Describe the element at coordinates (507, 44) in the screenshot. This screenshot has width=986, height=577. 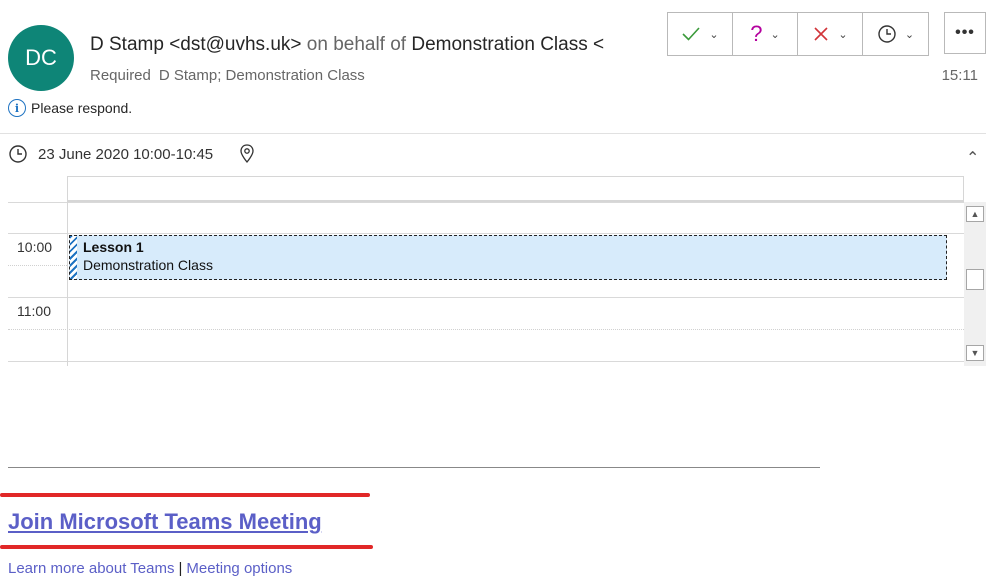
I see `behalf-name: Demonstration Class <` at that location.